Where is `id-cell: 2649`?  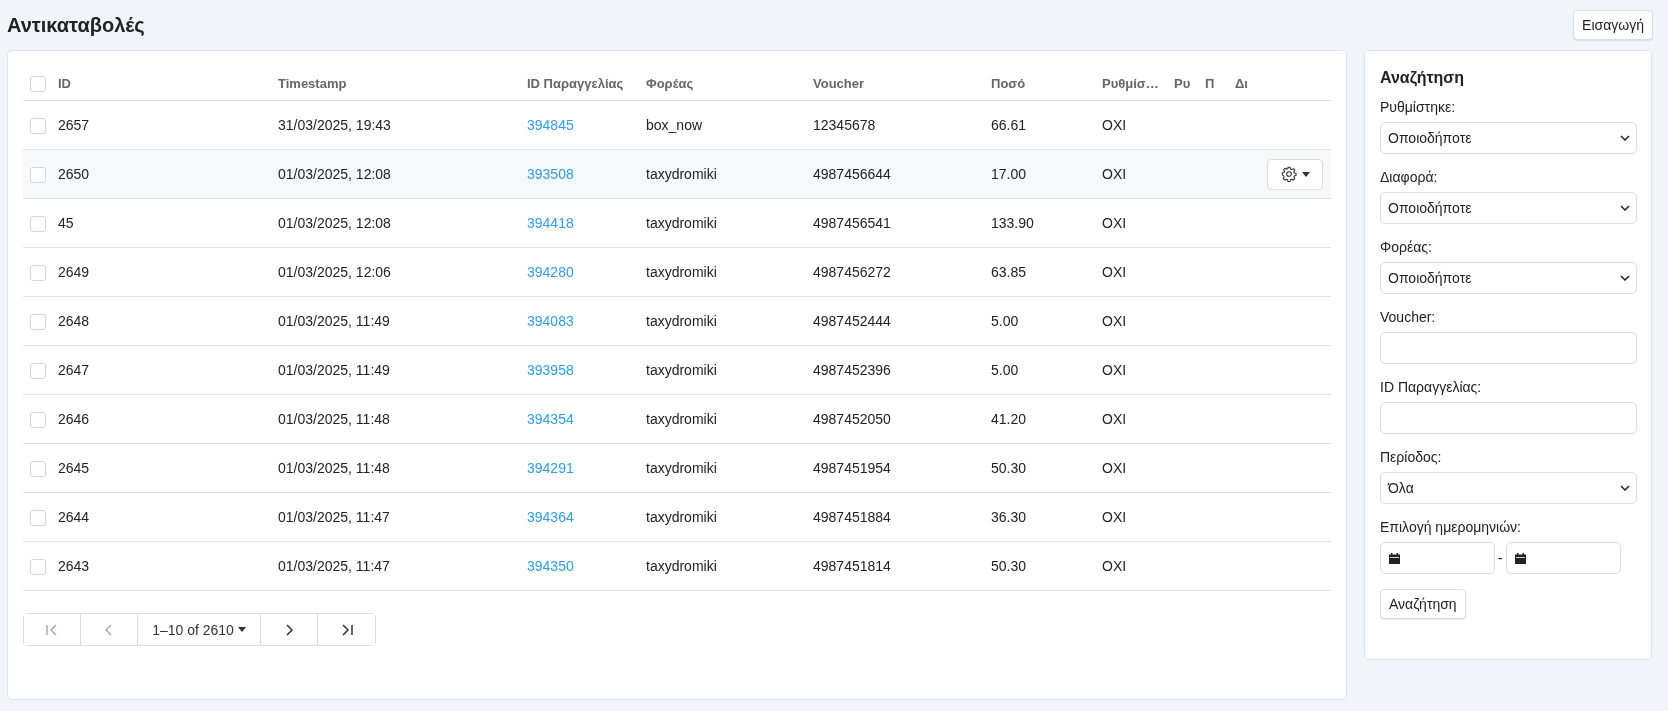 id-cell: 2649 is located at coordinates (74, 272).